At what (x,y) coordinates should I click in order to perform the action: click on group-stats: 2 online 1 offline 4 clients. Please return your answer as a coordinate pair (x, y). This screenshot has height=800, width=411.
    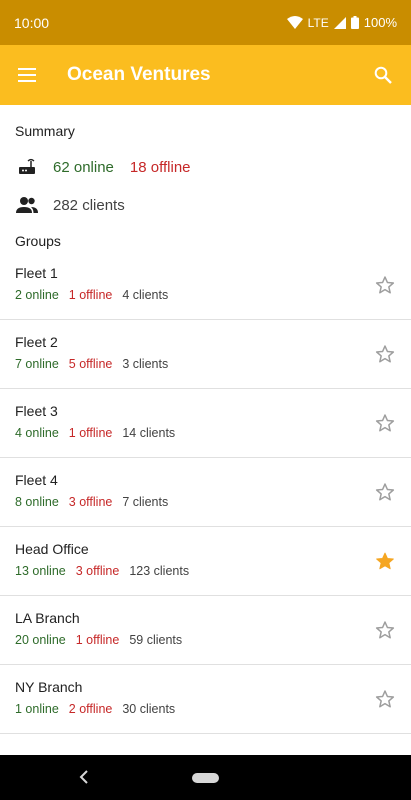
    Looking at the image, I should click on (91, 295).